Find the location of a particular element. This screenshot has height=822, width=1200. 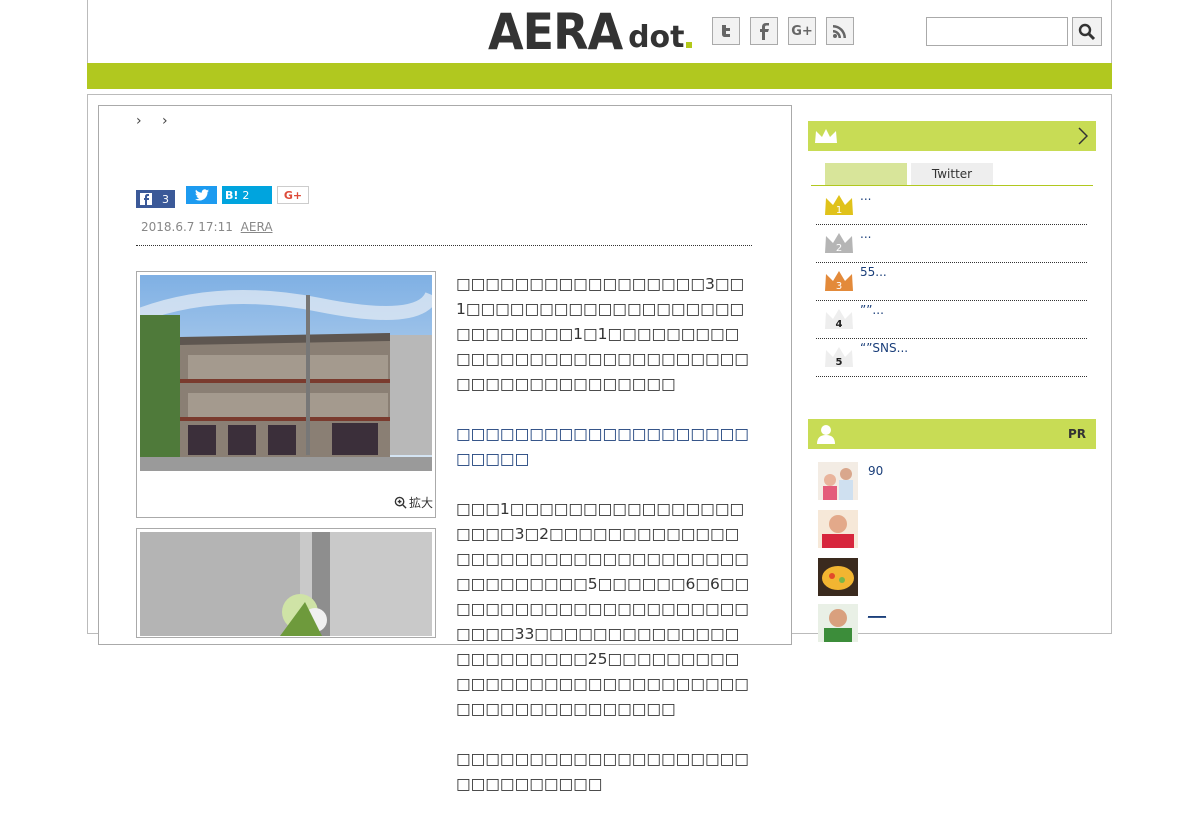

person-icon is located at coordinates (826, 434).